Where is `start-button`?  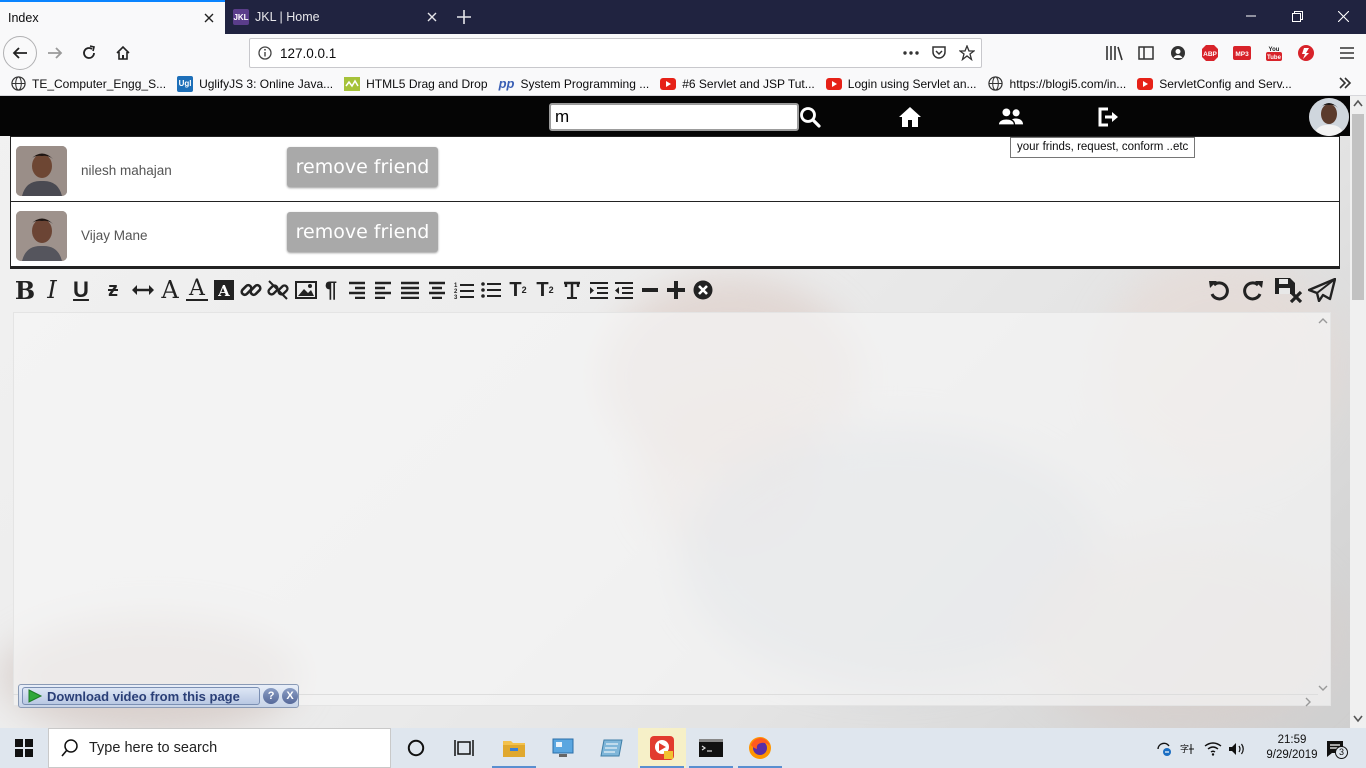
start-button is located at coordinates (24, 748).